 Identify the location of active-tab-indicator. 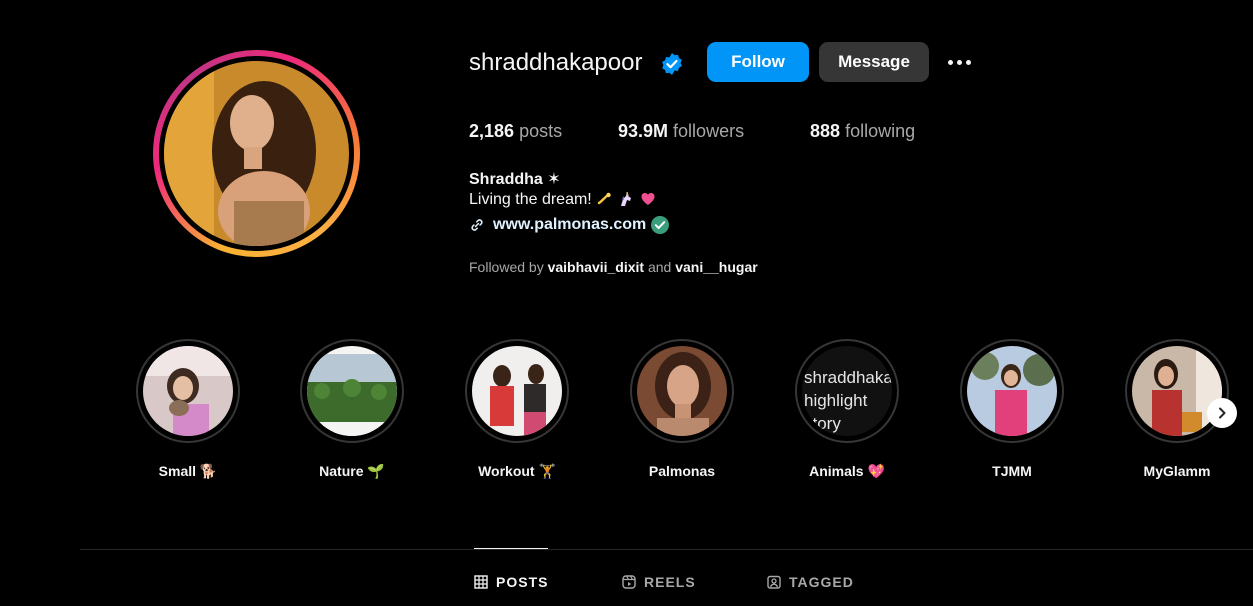
(511, 548).